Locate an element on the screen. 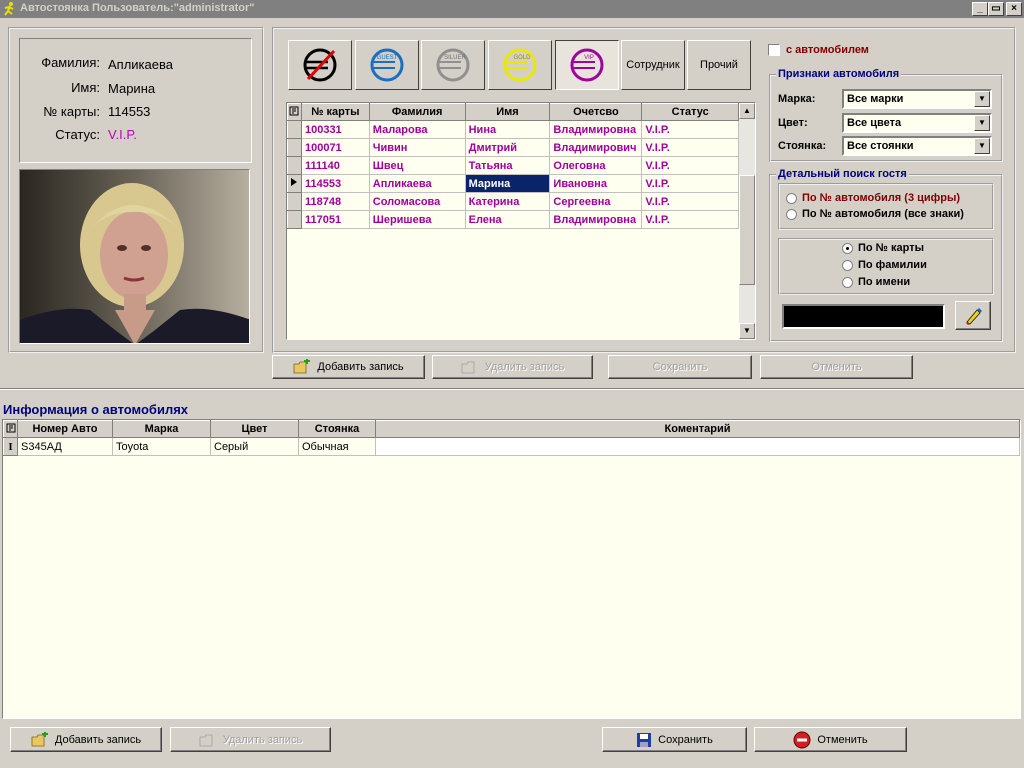  col-car-parking: Стоянка is located at coordinates (337, 429).